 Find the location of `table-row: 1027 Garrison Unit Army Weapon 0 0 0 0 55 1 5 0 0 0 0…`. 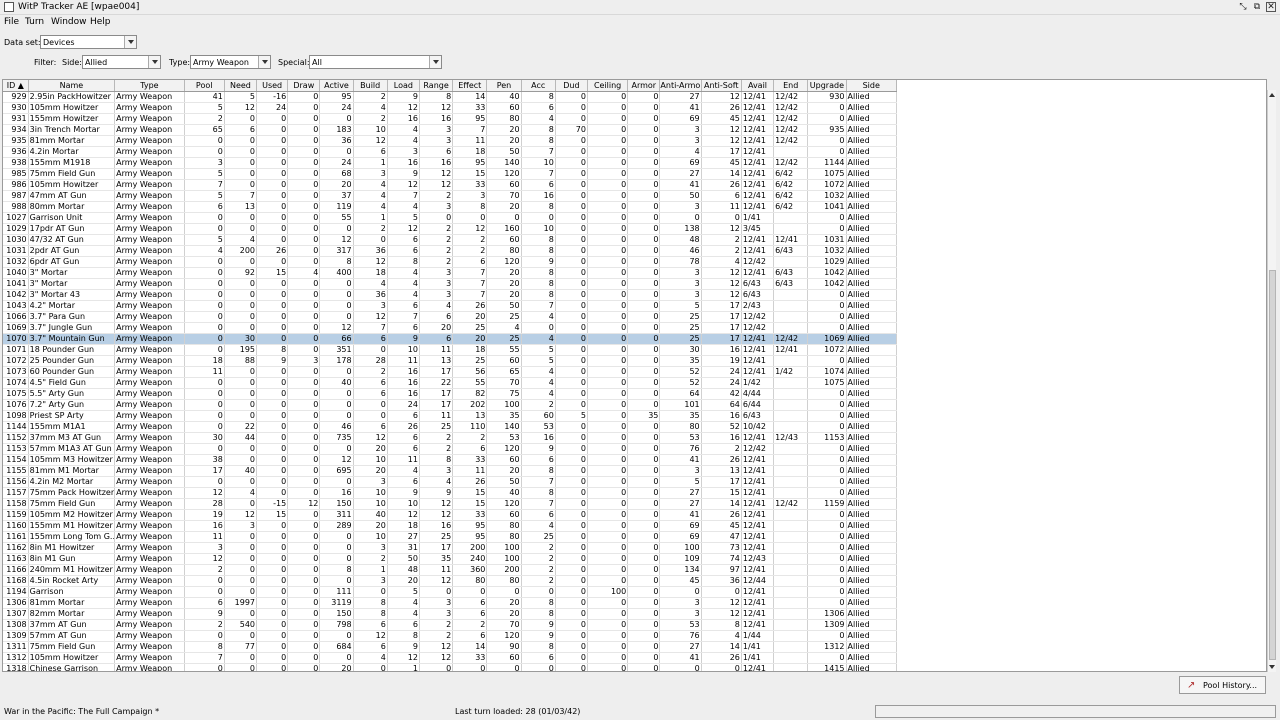

table-row: 1027 Garrison Unit Army Weapon 0 0 0 0 55 1 5 0 0 0 0… is located at coordinates (450, 218).